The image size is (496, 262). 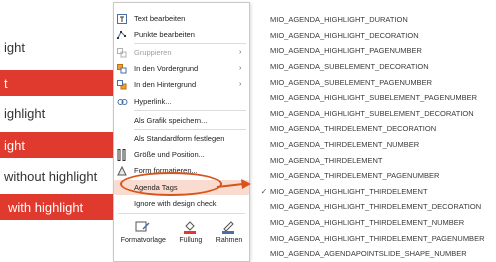 I want to click on style-button: Formatvorlage, so click(x=143, y=239).